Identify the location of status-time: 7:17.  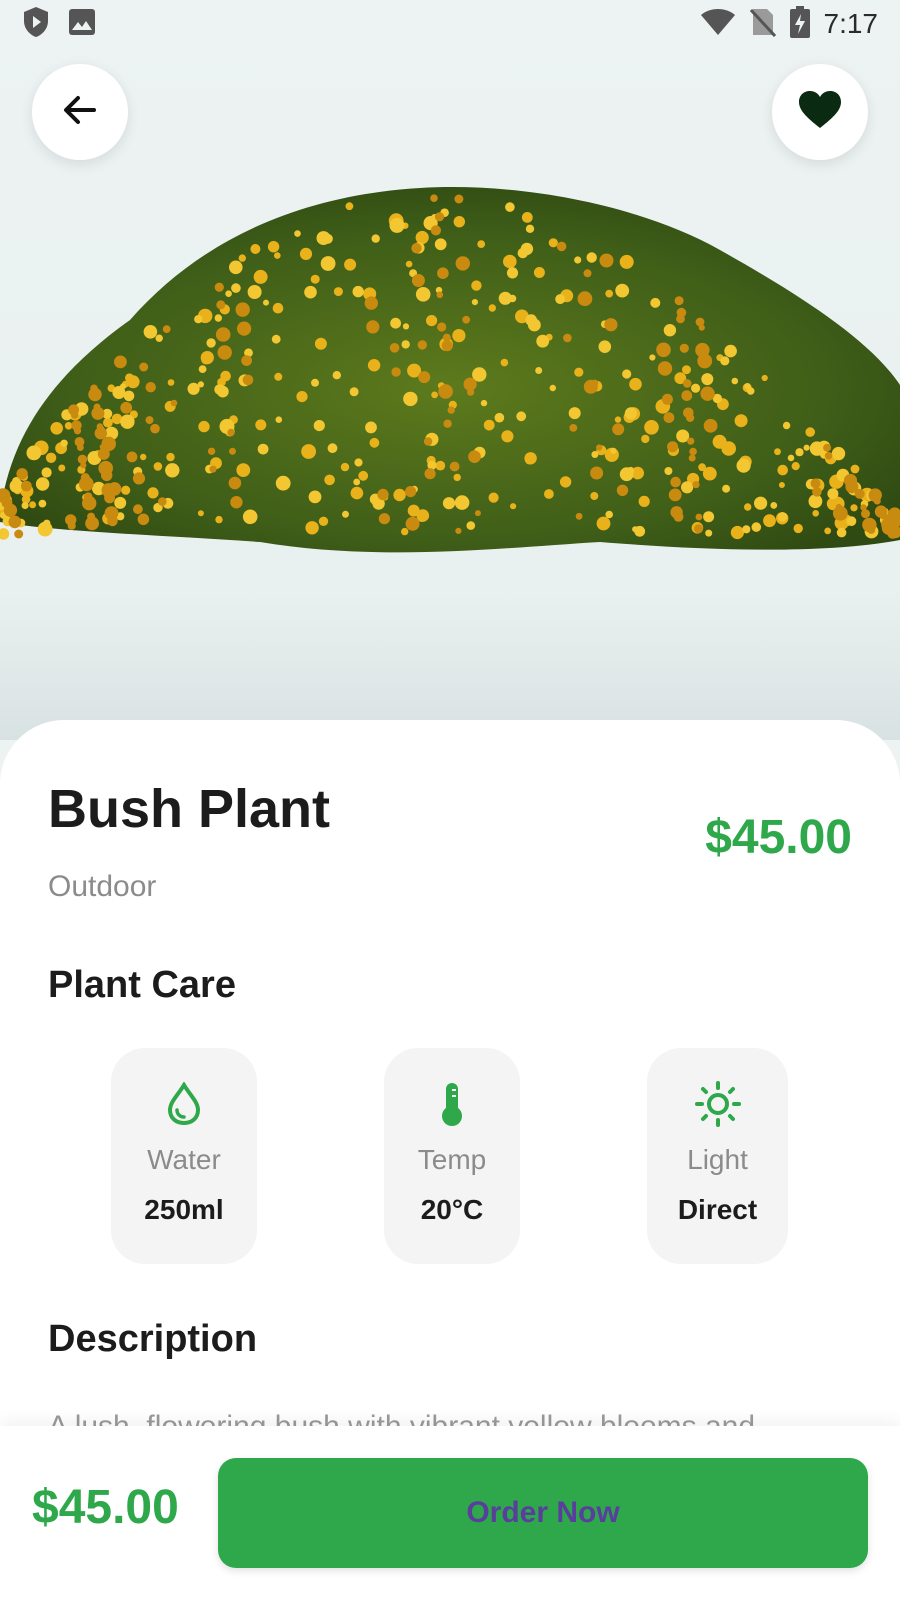
(851, 23).